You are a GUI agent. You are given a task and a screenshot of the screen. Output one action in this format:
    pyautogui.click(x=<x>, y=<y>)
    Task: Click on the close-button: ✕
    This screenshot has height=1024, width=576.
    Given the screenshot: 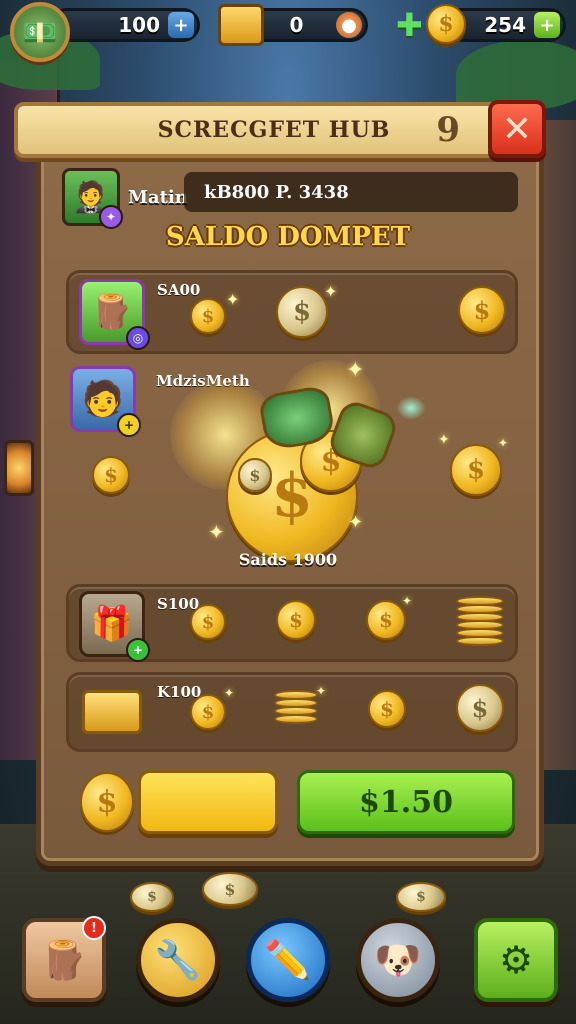 What is the action you would take?
    pyautogui.click(x=517, y=129)
    